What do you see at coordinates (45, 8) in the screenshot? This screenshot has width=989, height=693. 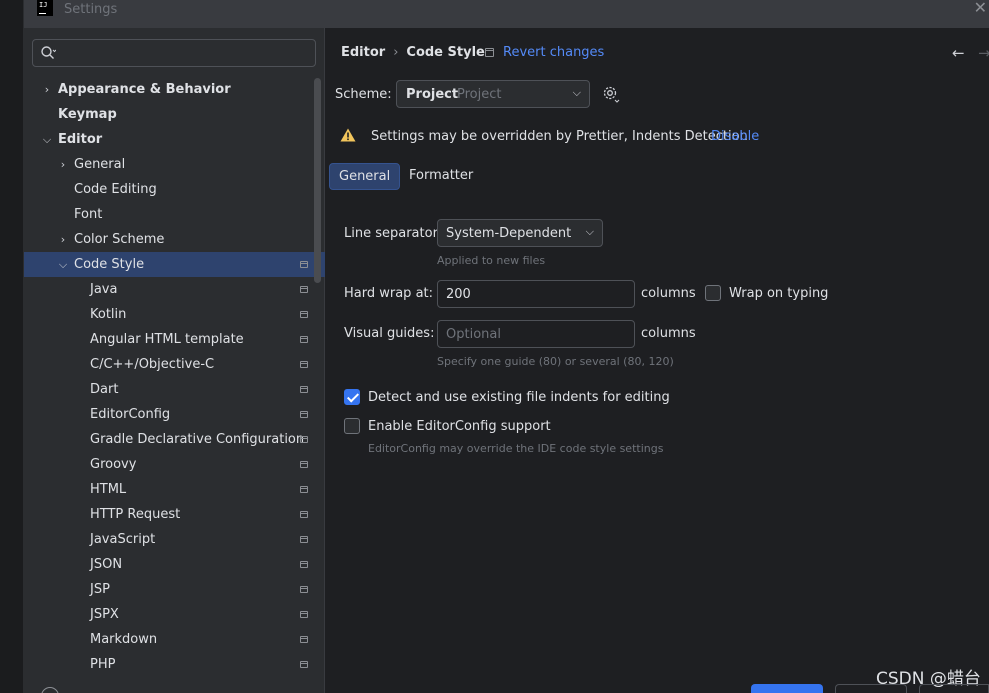 I see `app-logo-icon: IJ` at bounding box center [45, 8].